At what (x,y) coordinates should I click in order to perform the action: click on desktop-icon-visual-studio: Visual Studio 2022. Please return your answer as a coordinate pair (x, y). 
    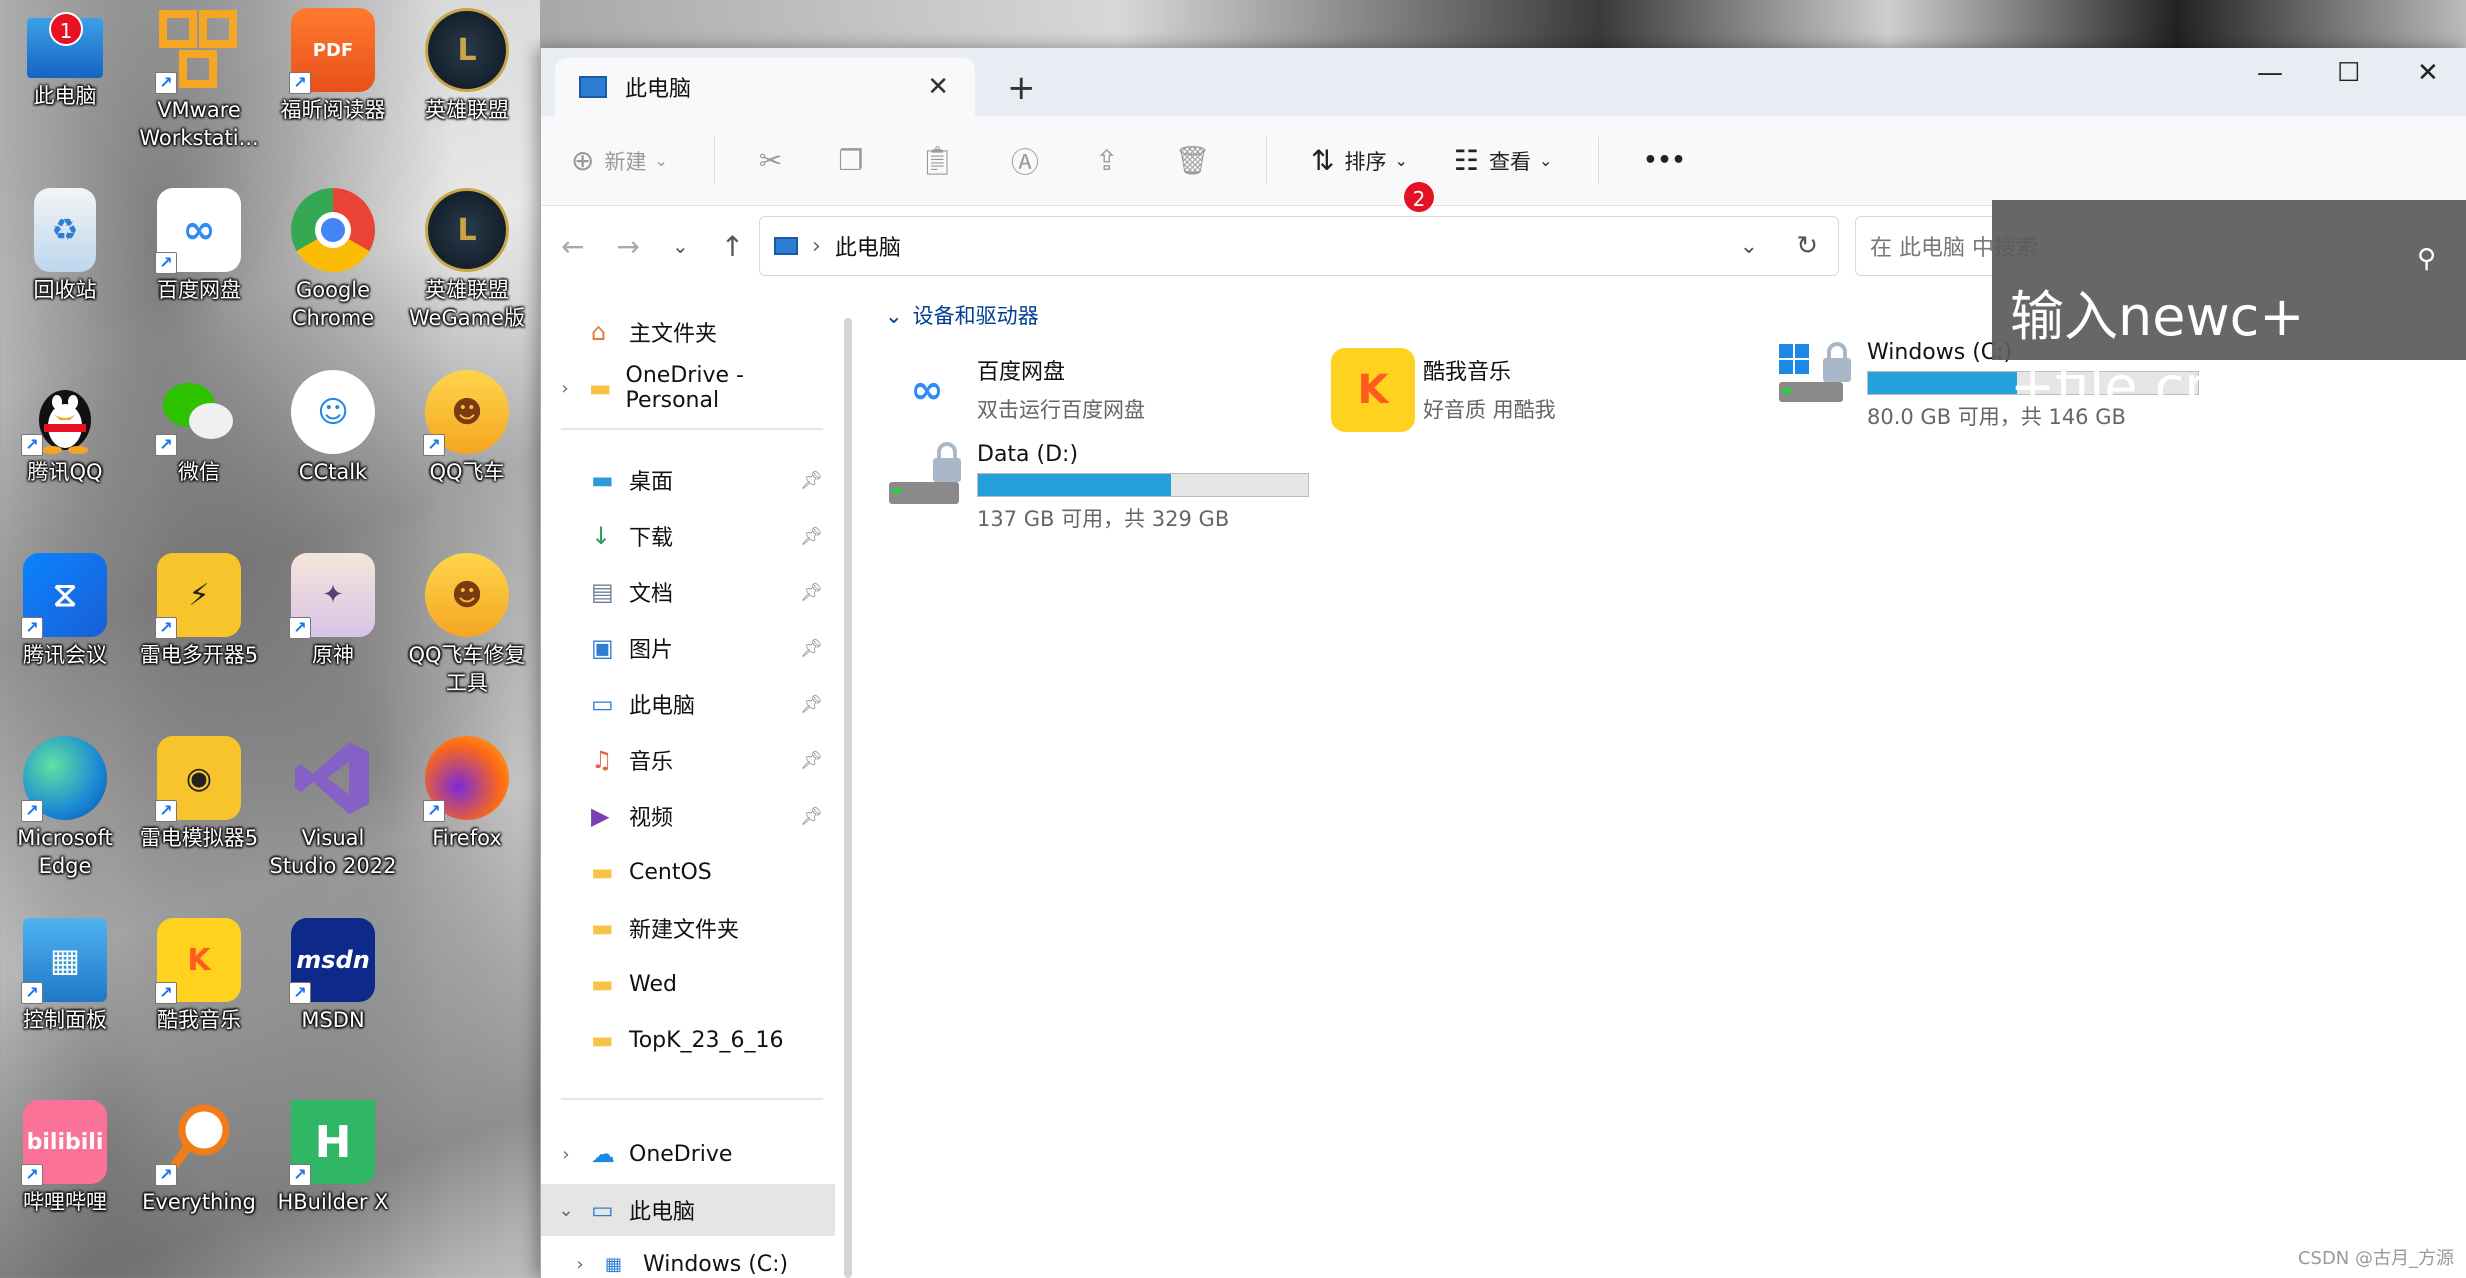
    Looking at the image, I should click on (333, 813).